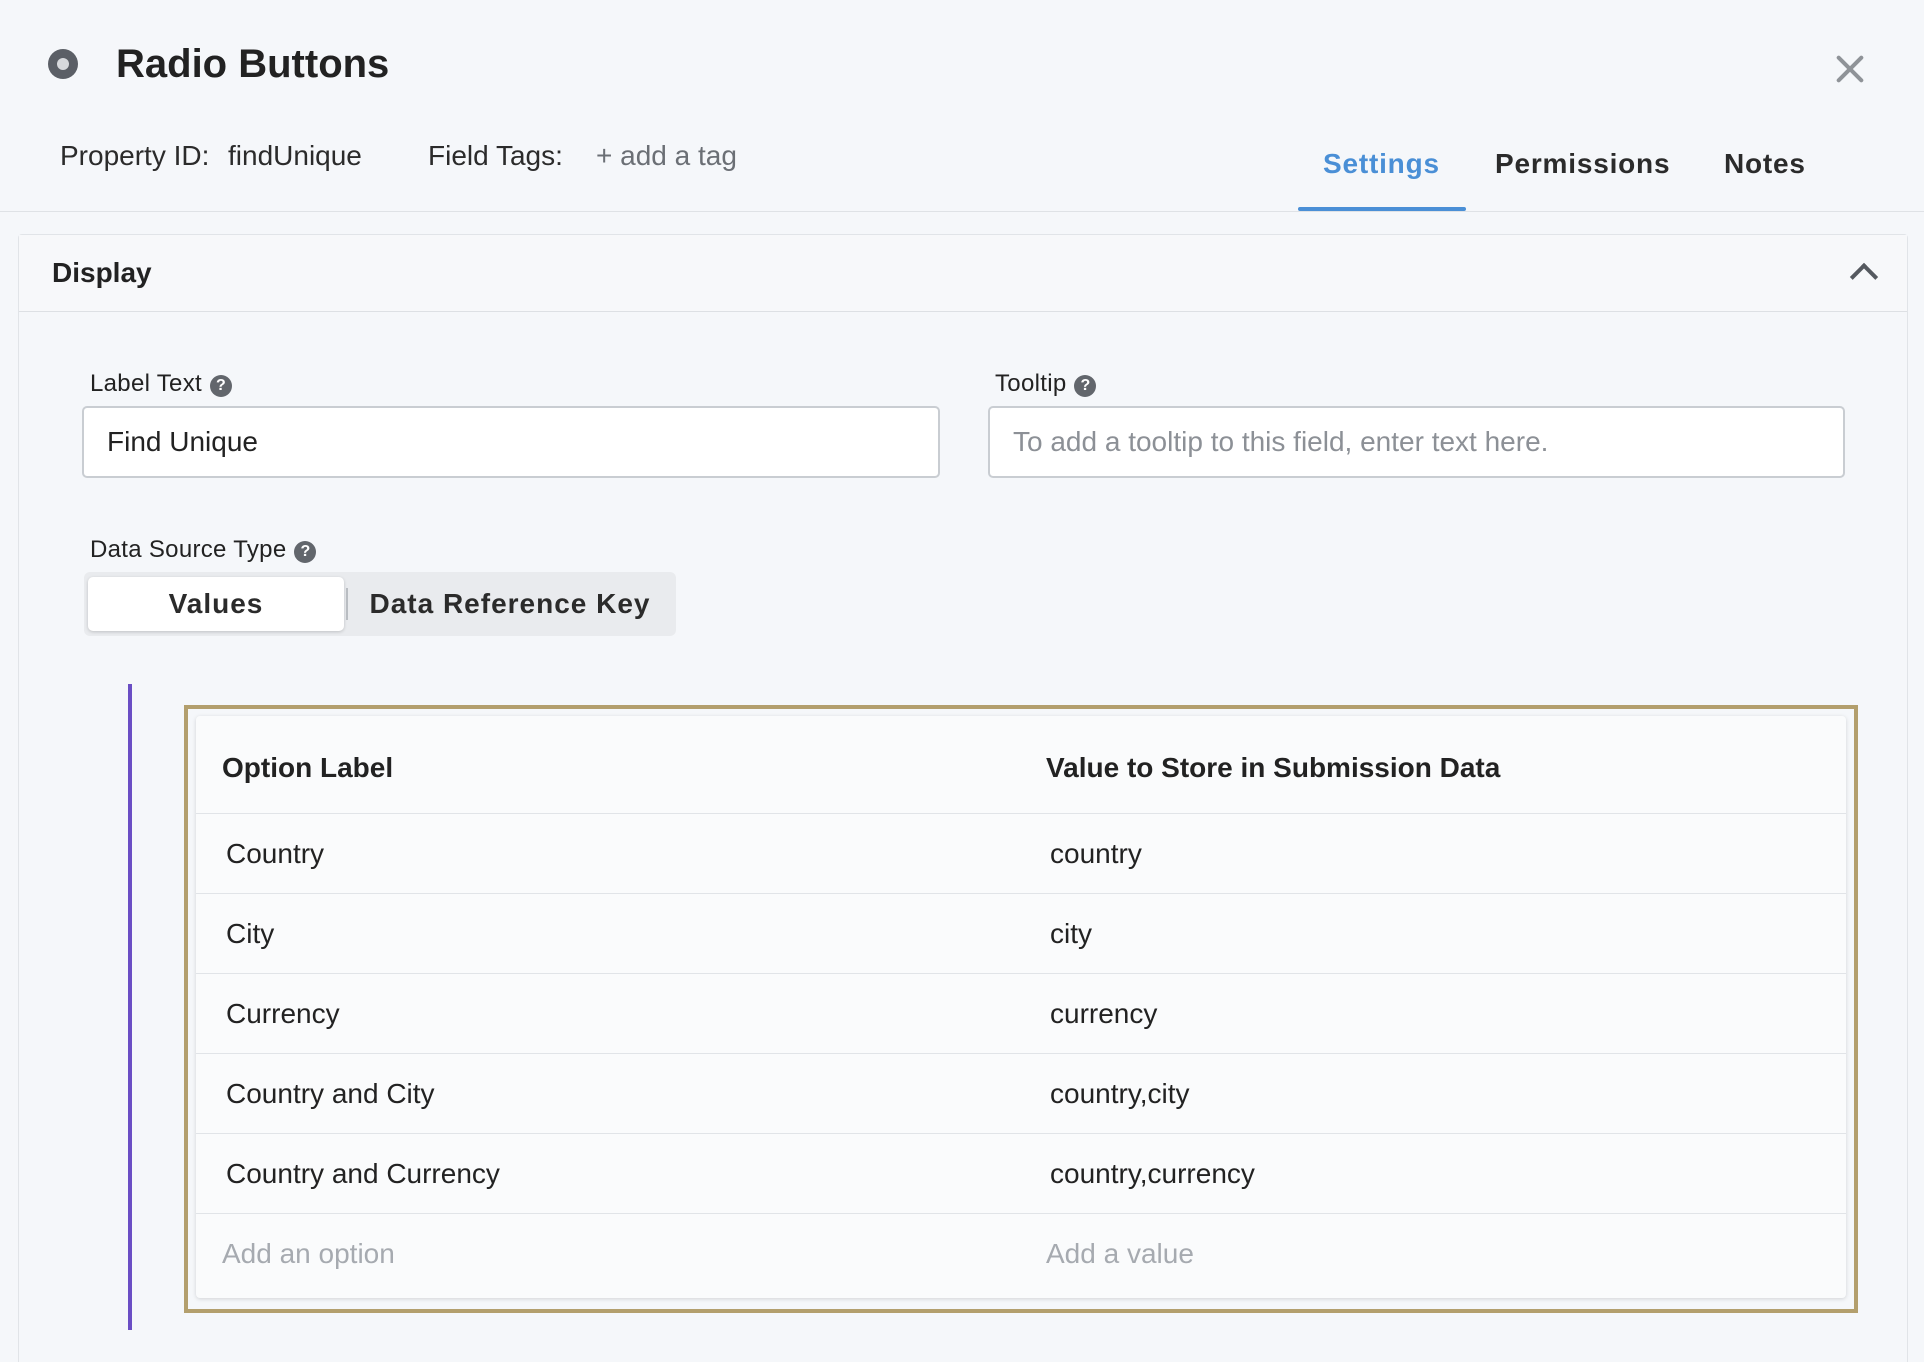 This screenshot has height=1362, width=1924. What do you see at coordinates (612, 1254) in the screenshot?
I see `add-option-input` at bounding box center [612, 1254].